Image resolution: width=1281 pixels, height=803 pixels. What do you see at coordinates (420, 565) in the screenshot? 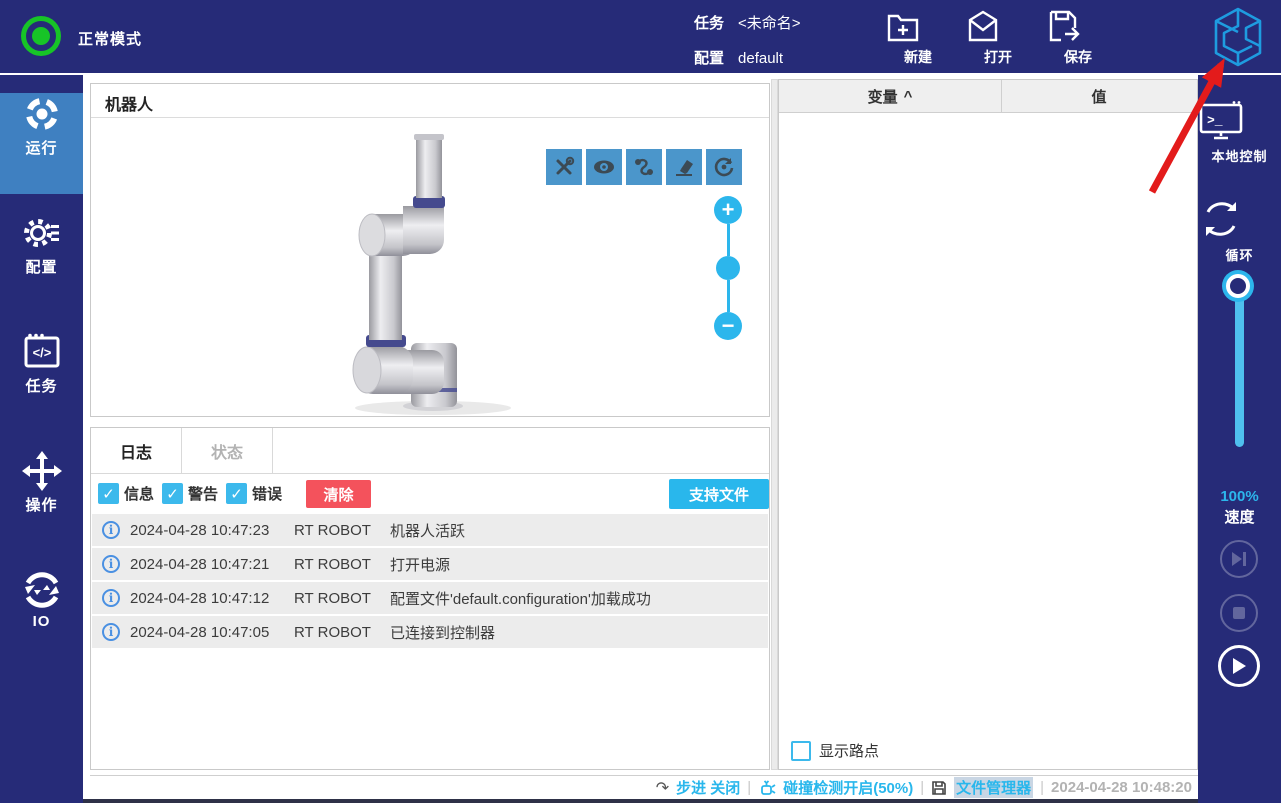
I see `log-message: 打开电源` at bounding box center [420, 565].